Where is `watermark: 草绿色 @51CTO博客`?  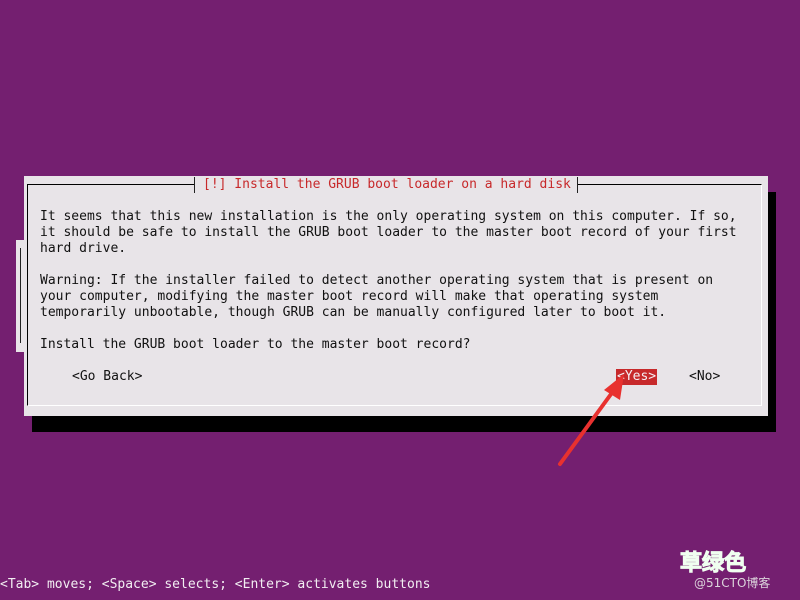
watermark: 草绿色 @51CTO博客 is located at coordinates (738, 574).